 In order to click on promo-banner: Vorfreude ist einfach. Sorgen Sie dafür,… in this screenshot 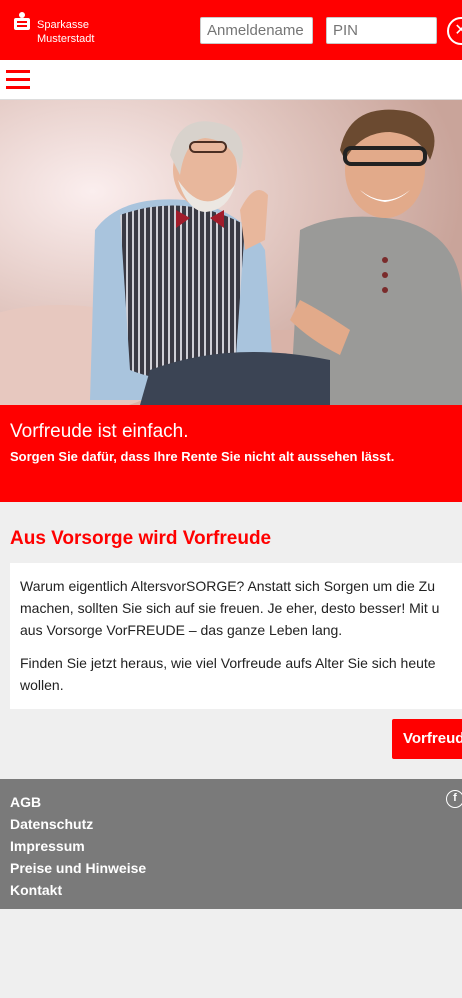, I will do `click(231, 453)`.